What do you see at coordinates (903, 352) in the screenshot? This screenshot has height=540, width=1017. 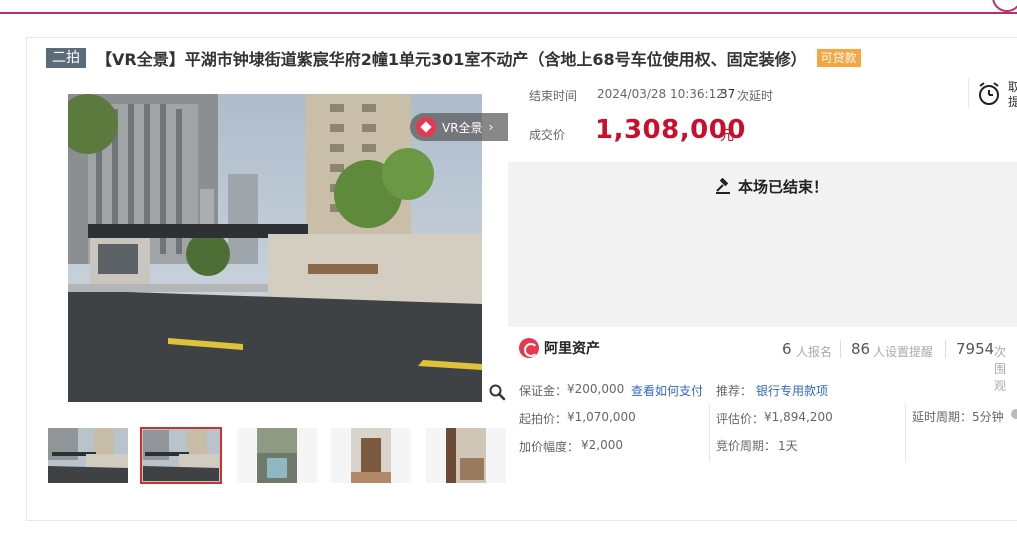 I see `reminder-label: 人设置提醒` at bounding box center [903, 352].